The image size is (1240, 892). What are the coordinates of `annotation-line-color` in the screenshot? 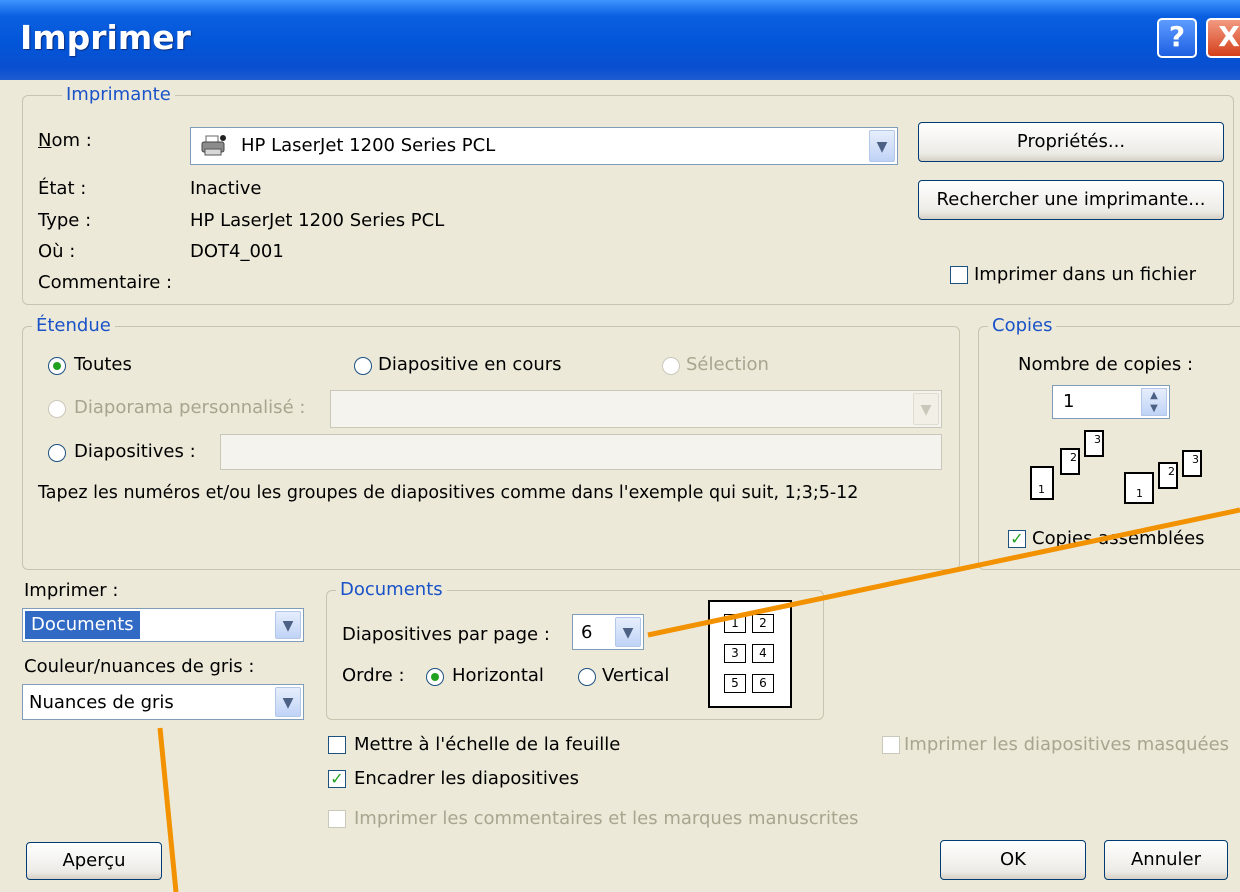 It's located at (168, 809).